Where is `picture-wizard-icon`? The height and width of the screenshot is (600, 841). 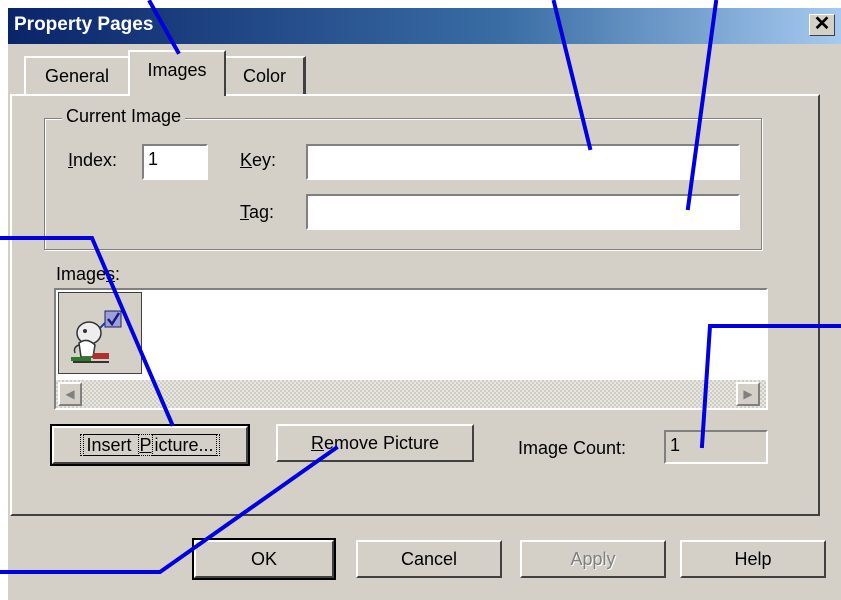 picture-wizard-icon is located at coordinates (96, 336).